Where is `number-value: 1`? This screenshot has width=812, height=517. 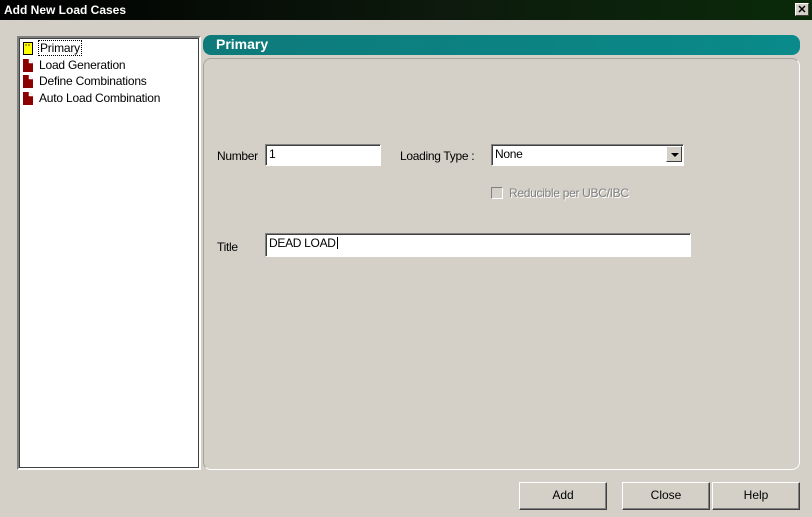
number-value: 1 is located at coordinates (272, 154).